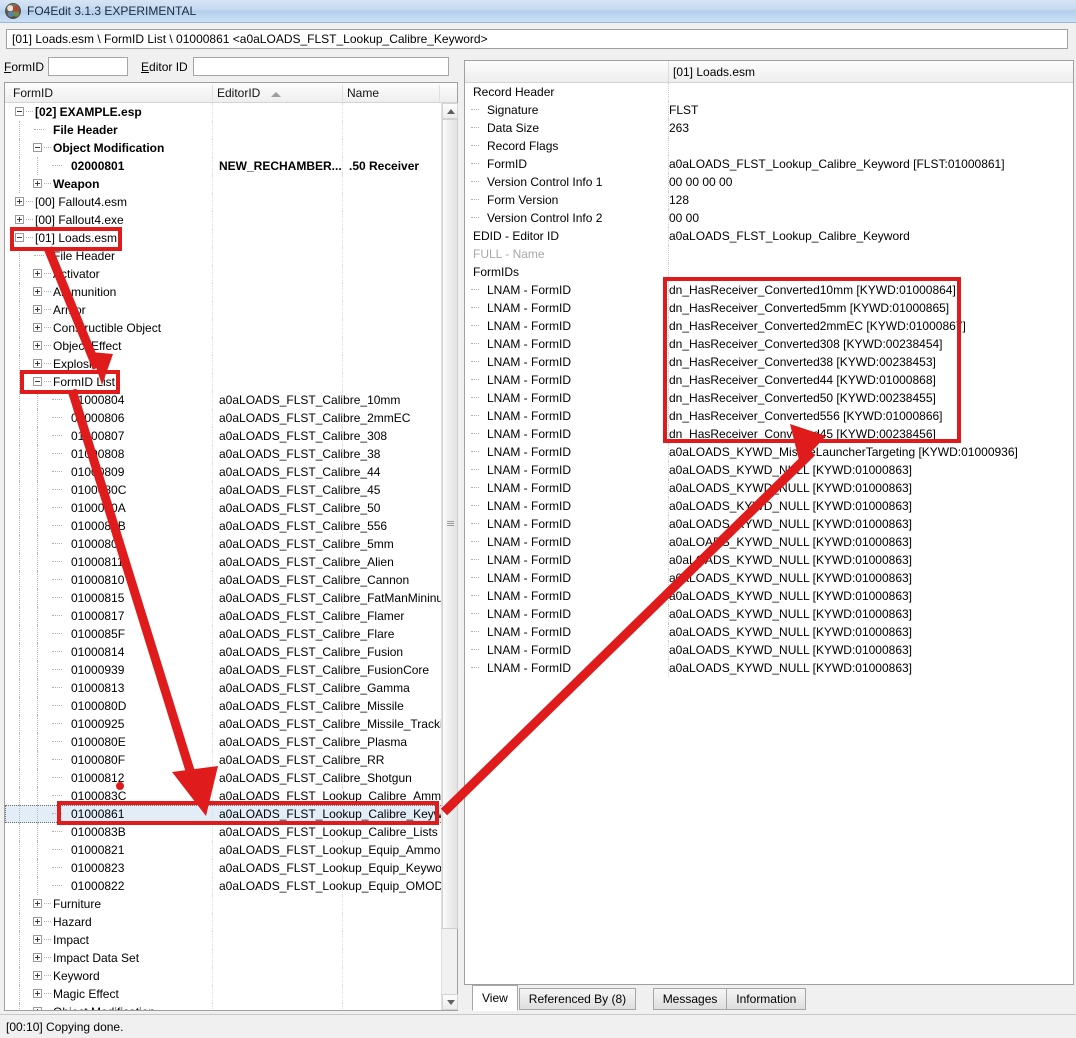 The width and height of the screenshot is (1076, 1038). What do you see at coordinates (231, 634) in the screenshot?
I see `tree-row: 0100085F a0aLOADS_FLST_Calibre_Flare` at bounding box center [231, 634].